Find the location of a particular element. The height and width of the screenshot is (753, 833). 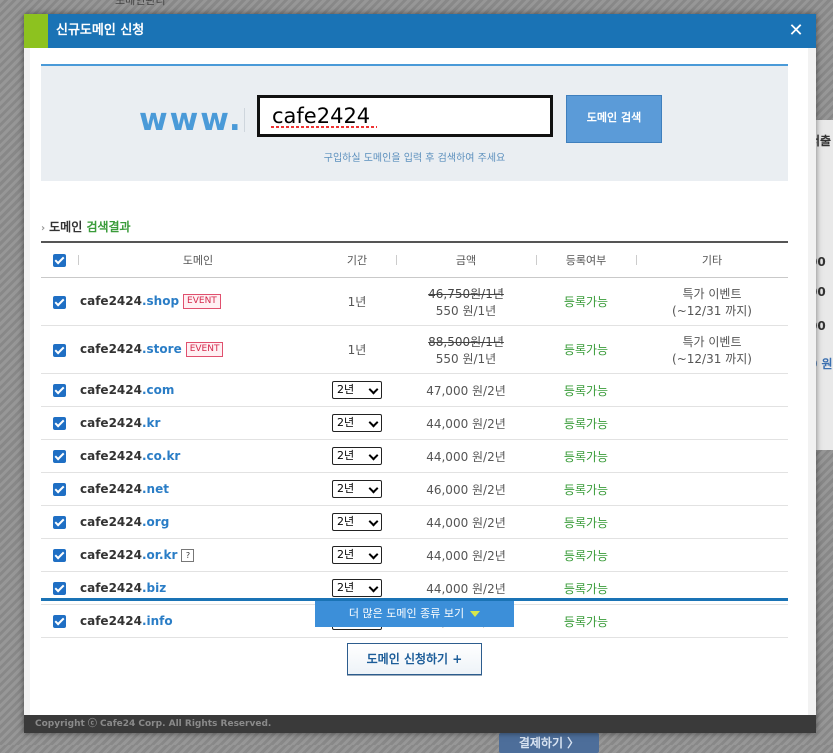

table-row: cafe2424.kr 2년 44,000 원/2년 등록가능 is located at coordinates (414, 423).